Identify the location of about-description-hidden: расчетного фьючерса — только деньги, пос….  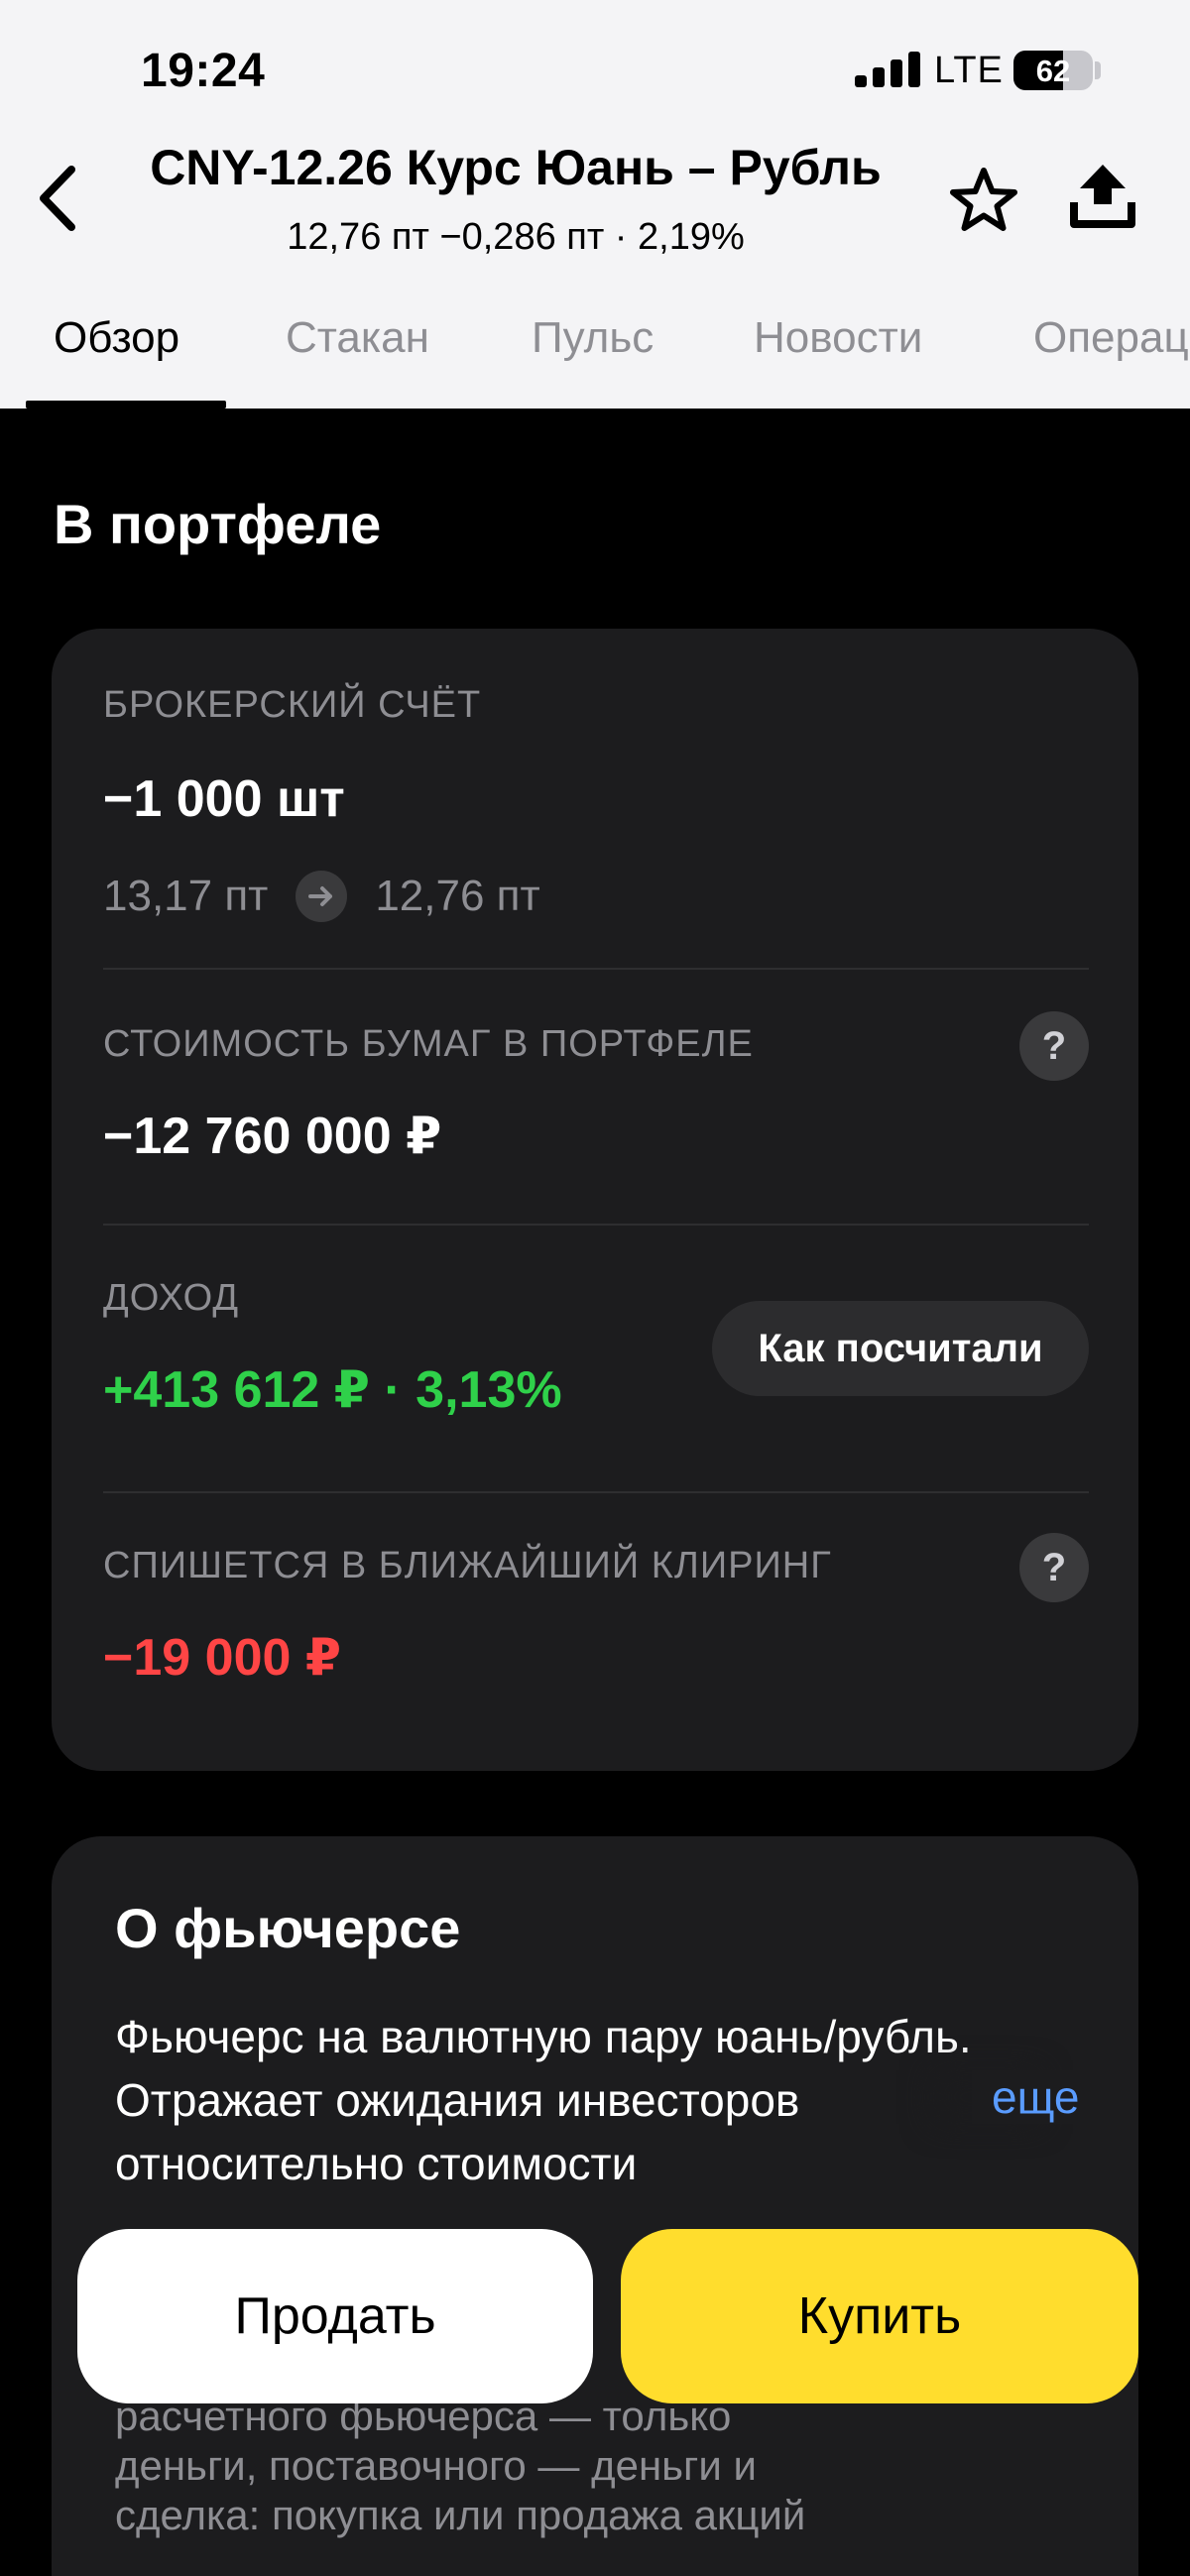
(460, 2465).